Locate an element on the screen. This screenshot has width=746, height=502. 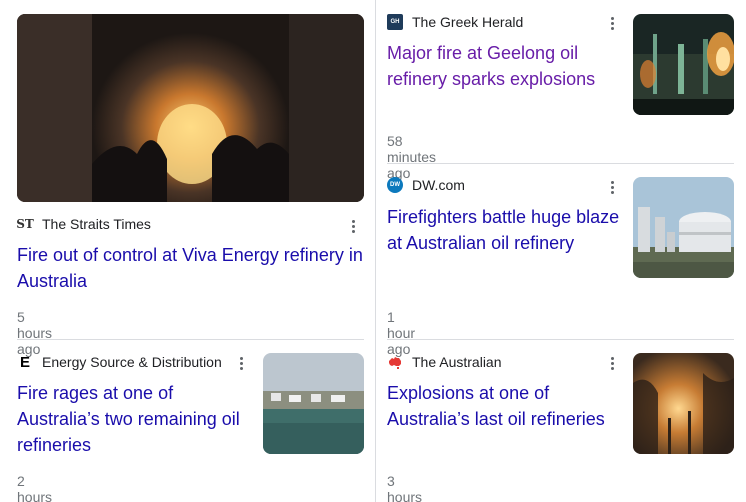
article-timestamp: 1 hour ago is located at coordinates (401, 333).